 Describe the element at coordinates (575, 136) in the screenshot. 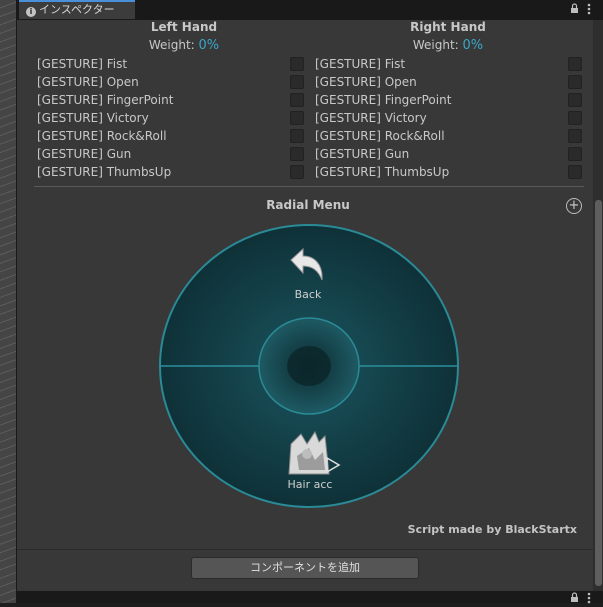

I see `right-rockandroll-checkbox` at that location.